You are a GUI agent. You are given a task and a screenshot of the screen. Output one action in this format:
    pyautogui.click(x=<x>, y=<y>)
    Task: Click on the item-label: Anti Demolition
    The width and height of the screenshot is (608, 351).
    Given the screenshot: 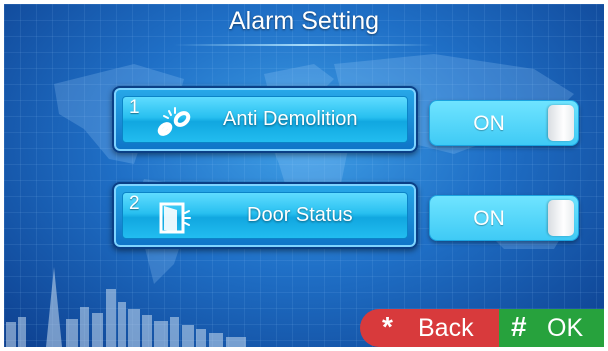 What is the action you would take?
    pyautogui.click(x=290, y=119)
    